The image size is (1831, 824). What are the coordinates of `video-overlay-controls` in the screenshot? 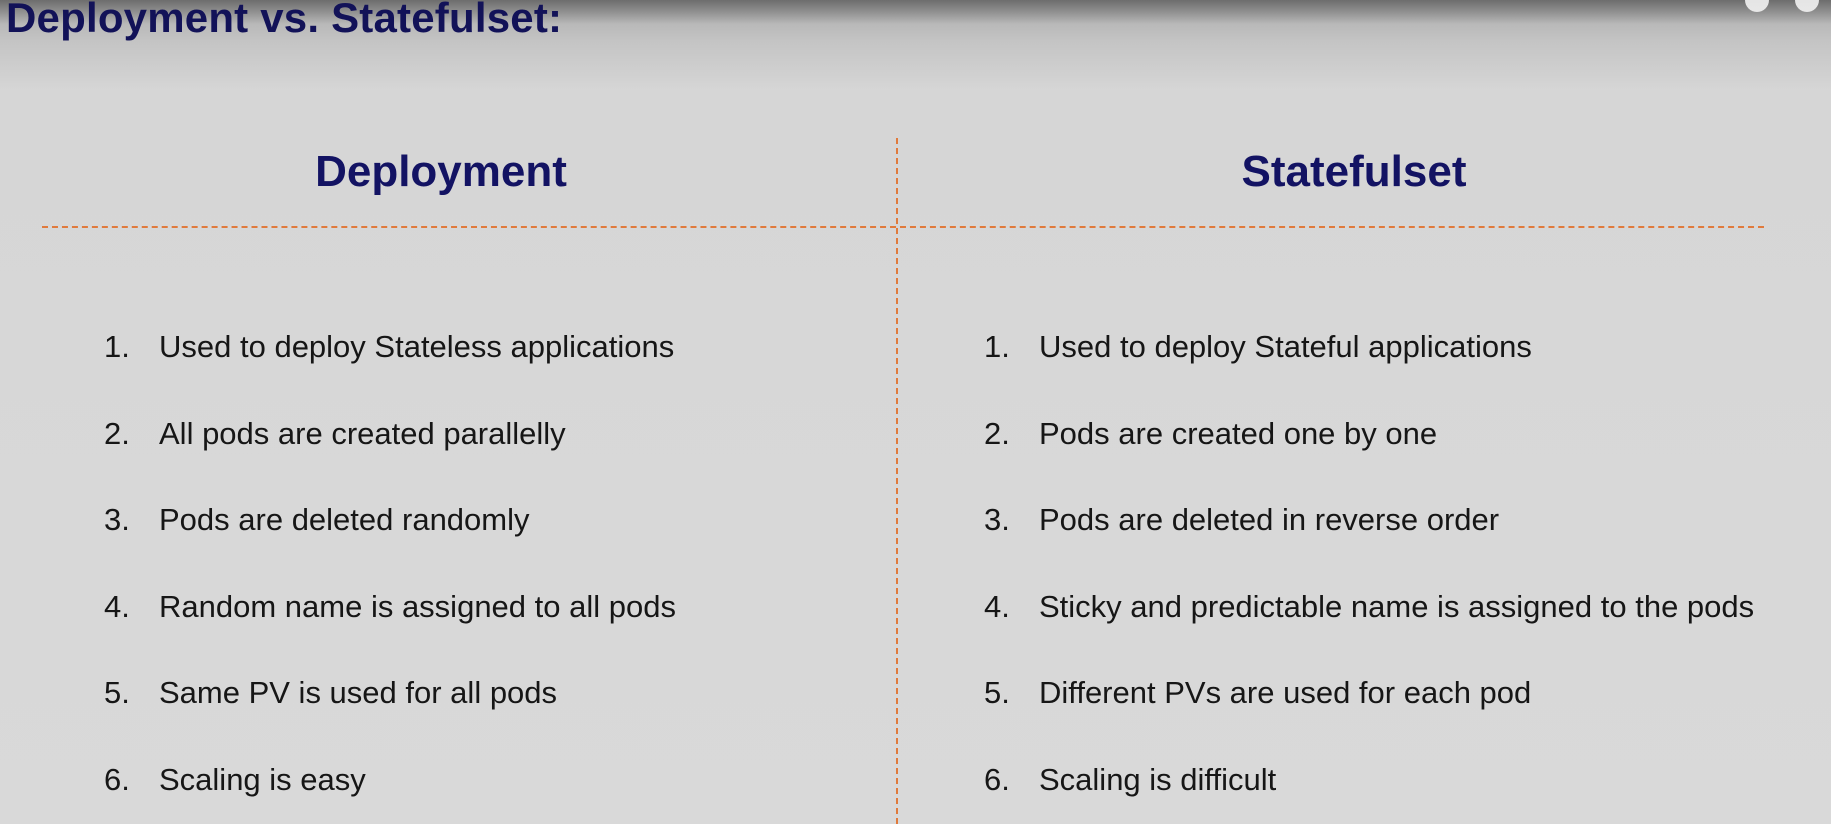 It's located at (1782, 6).